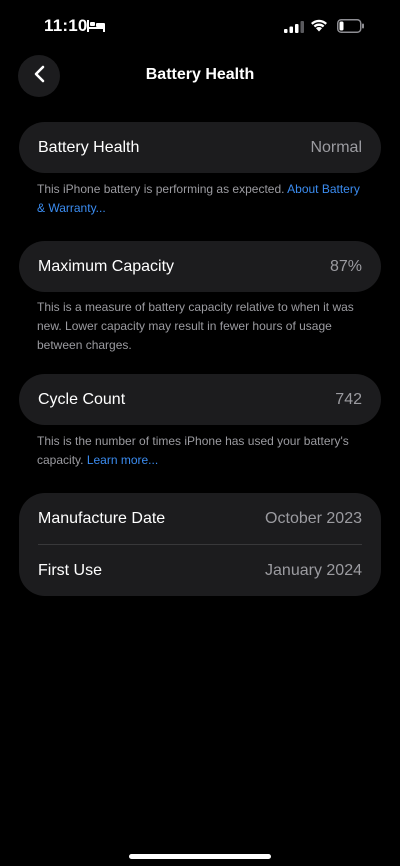 Image resolution: width=400 pixels, height=866 pixels. I want to click on home-indicator, so click(200, 856).